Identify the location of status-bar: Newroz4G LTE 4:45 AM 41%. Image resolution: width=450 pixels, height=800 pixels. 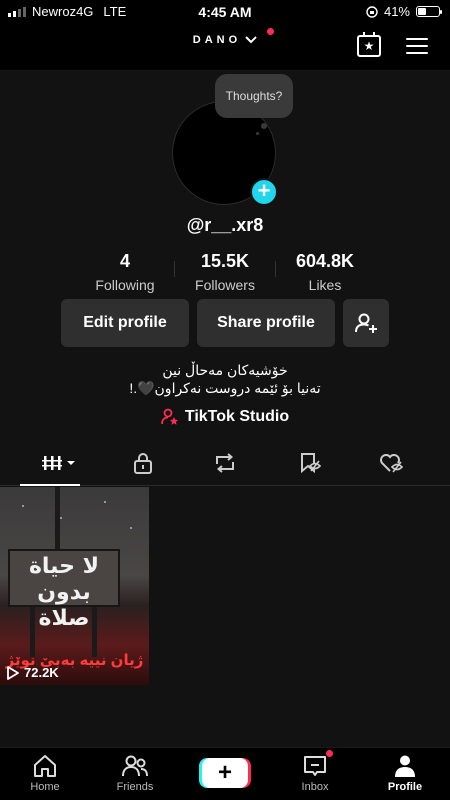
(225, 12).